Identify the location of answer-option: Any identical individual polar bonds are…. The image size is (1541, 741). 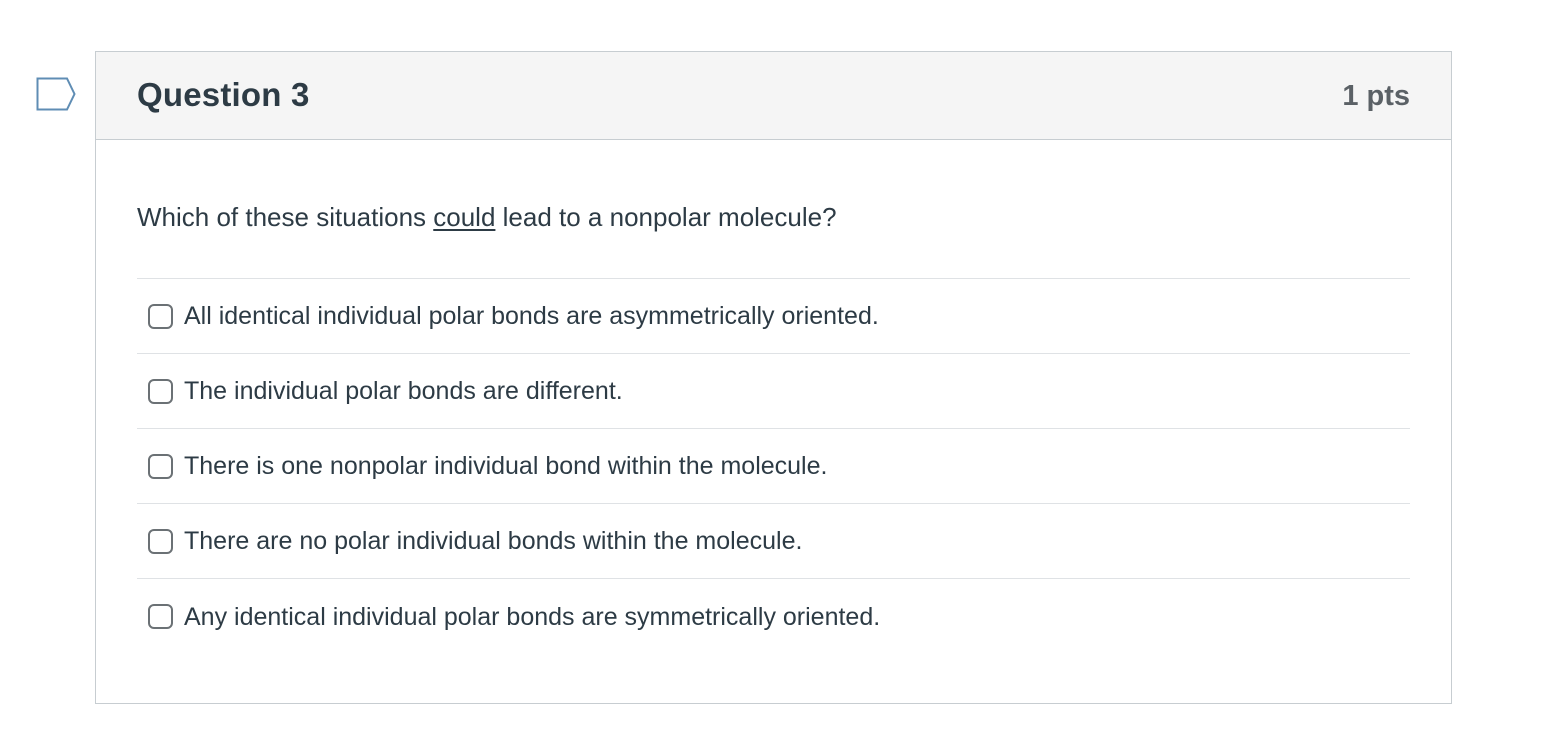
(773, 616).